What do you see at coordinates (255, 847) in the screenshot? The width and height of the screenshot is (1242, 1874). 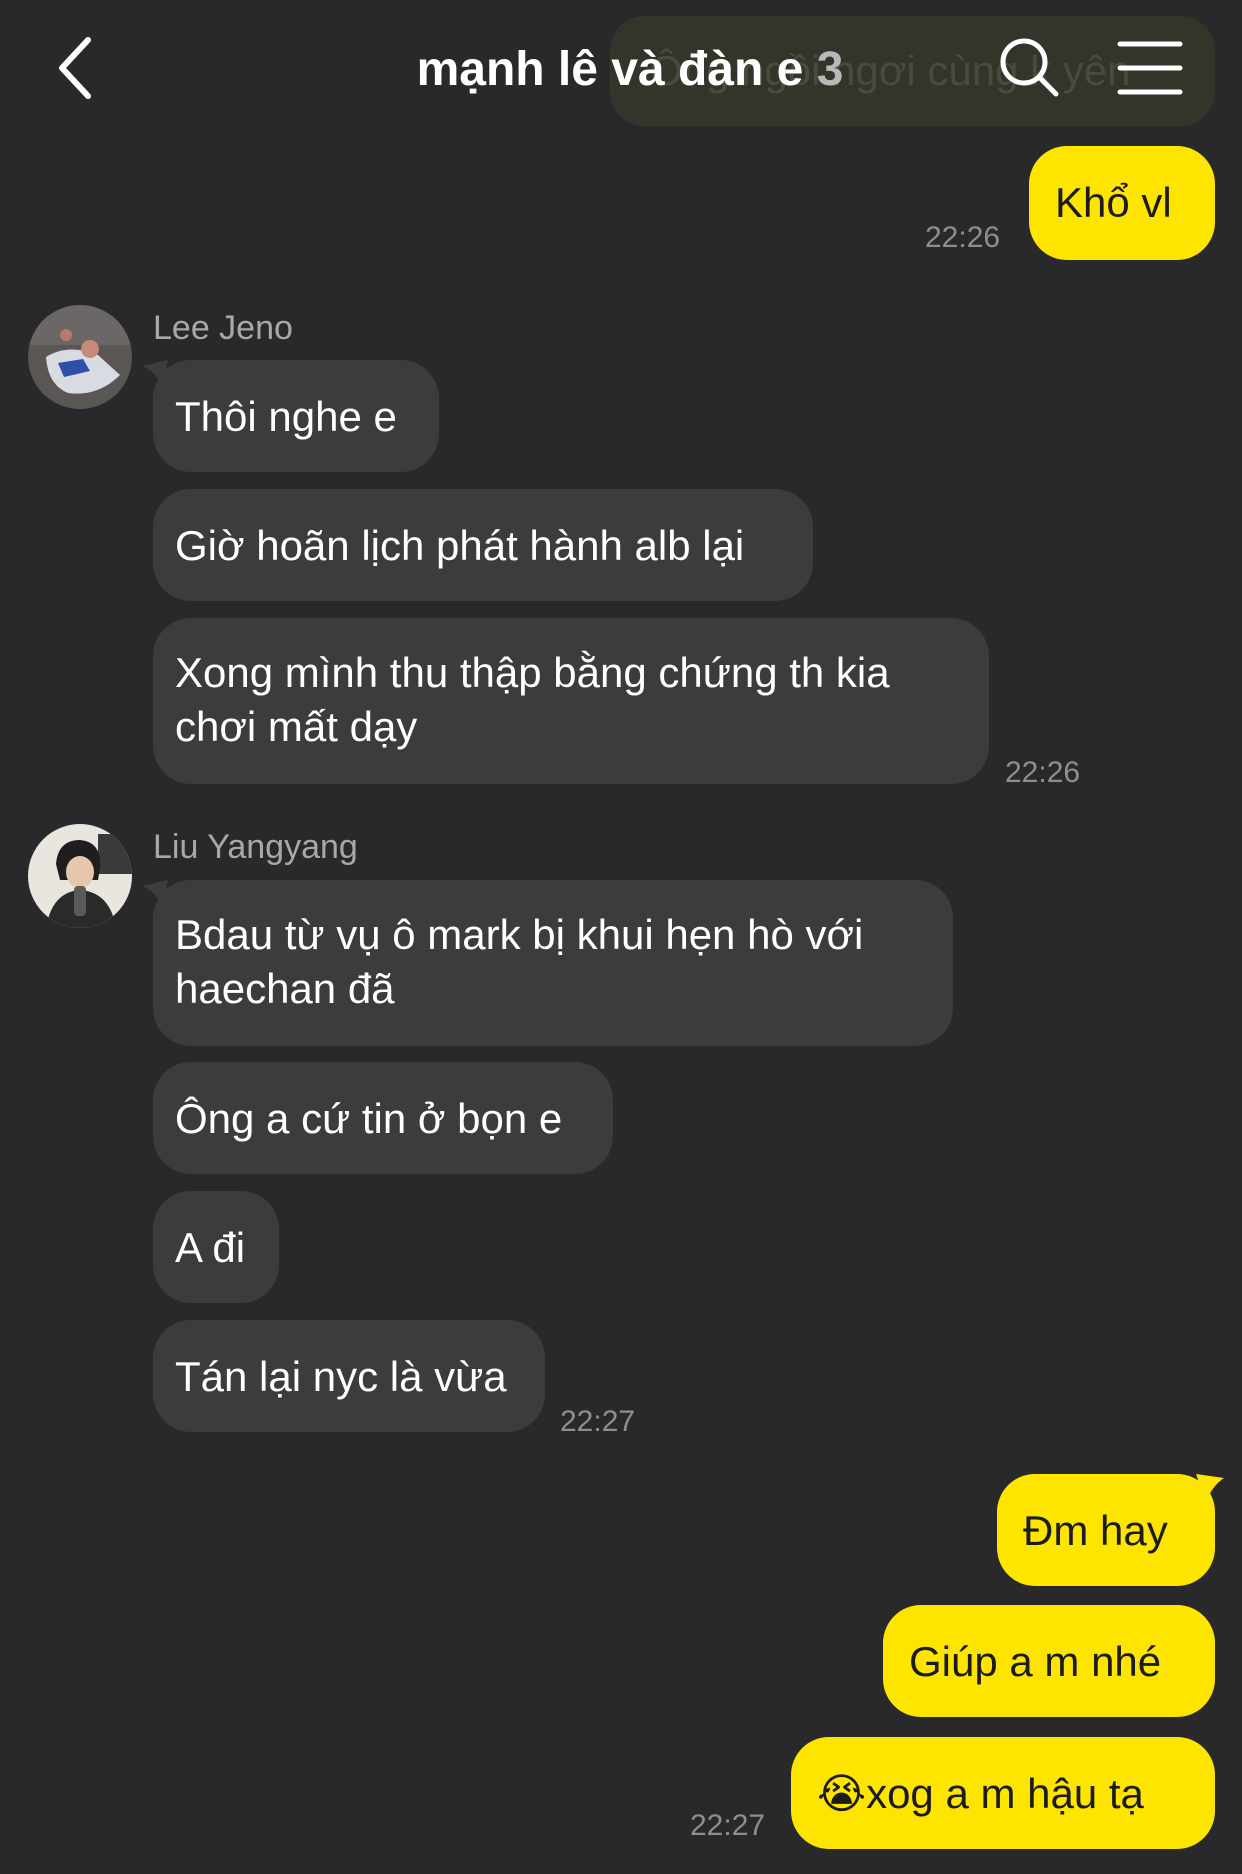 I see `sender-name: Liu Yangyang` at bounding box center [255, 847].